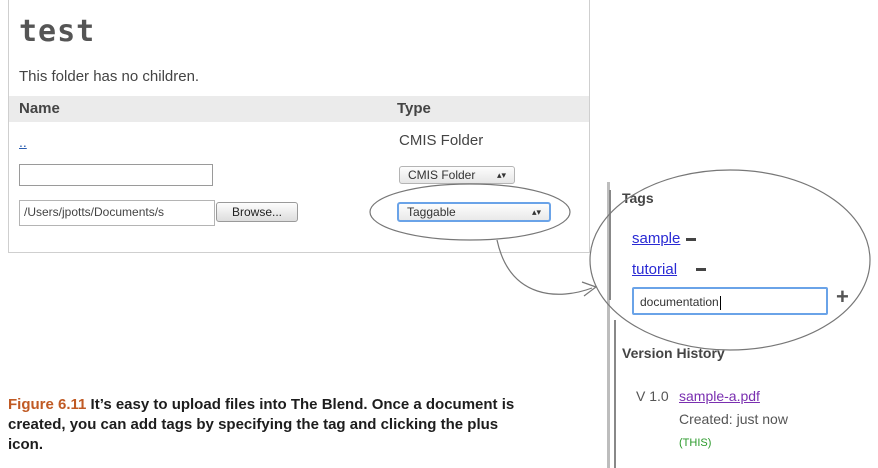 The width and height of the screenshot is (878, 468). Describe the element at coordinates (470, 212) in the screenshot. I see `callout-ellipse-left` at that location.